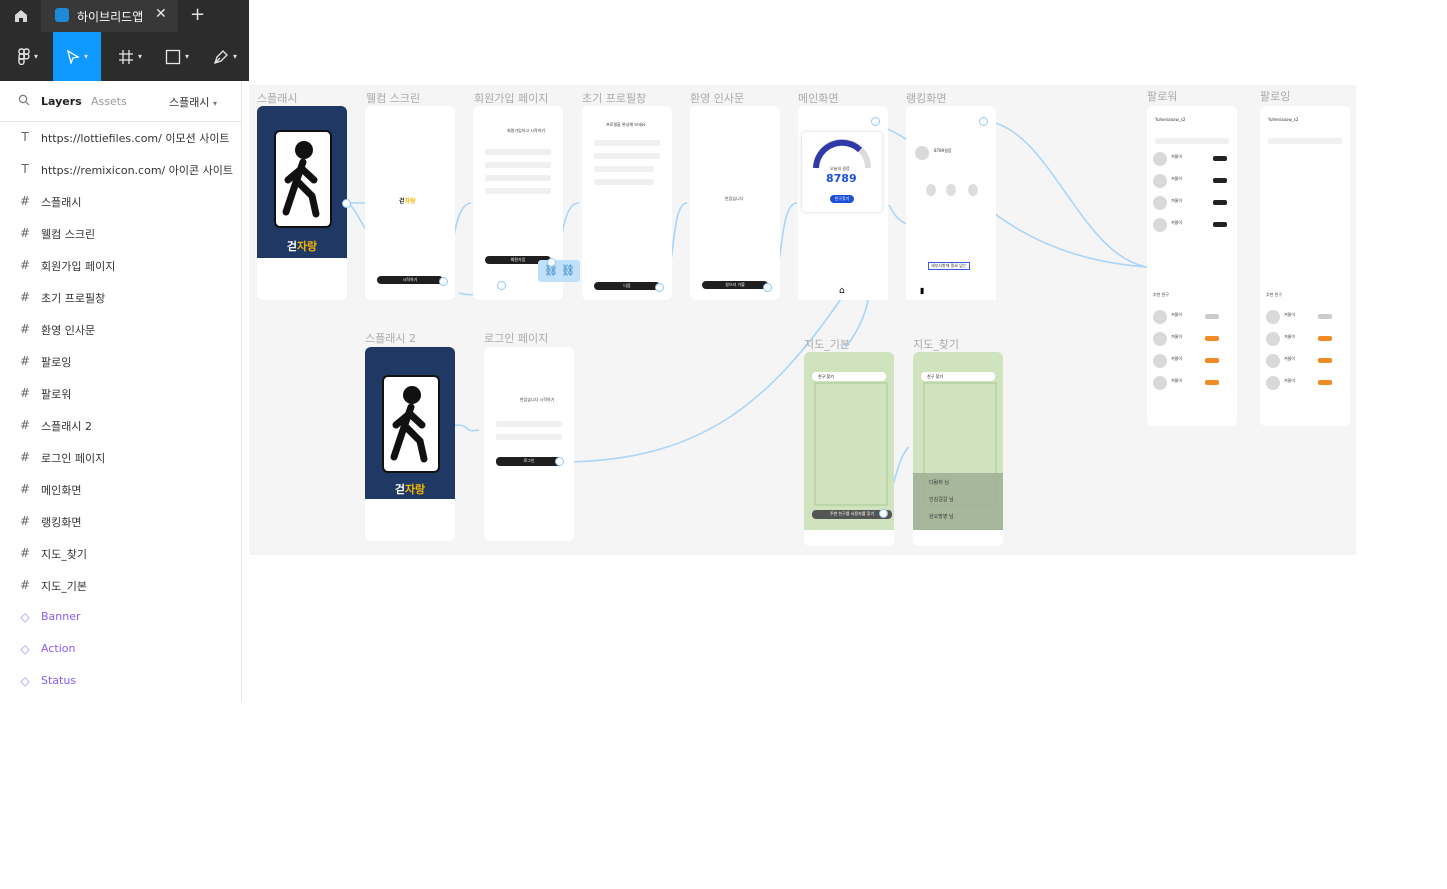  Describe the element at coordinates (120, 201) in the screenshot. I see `layer-row: # 스플래시` at that location.